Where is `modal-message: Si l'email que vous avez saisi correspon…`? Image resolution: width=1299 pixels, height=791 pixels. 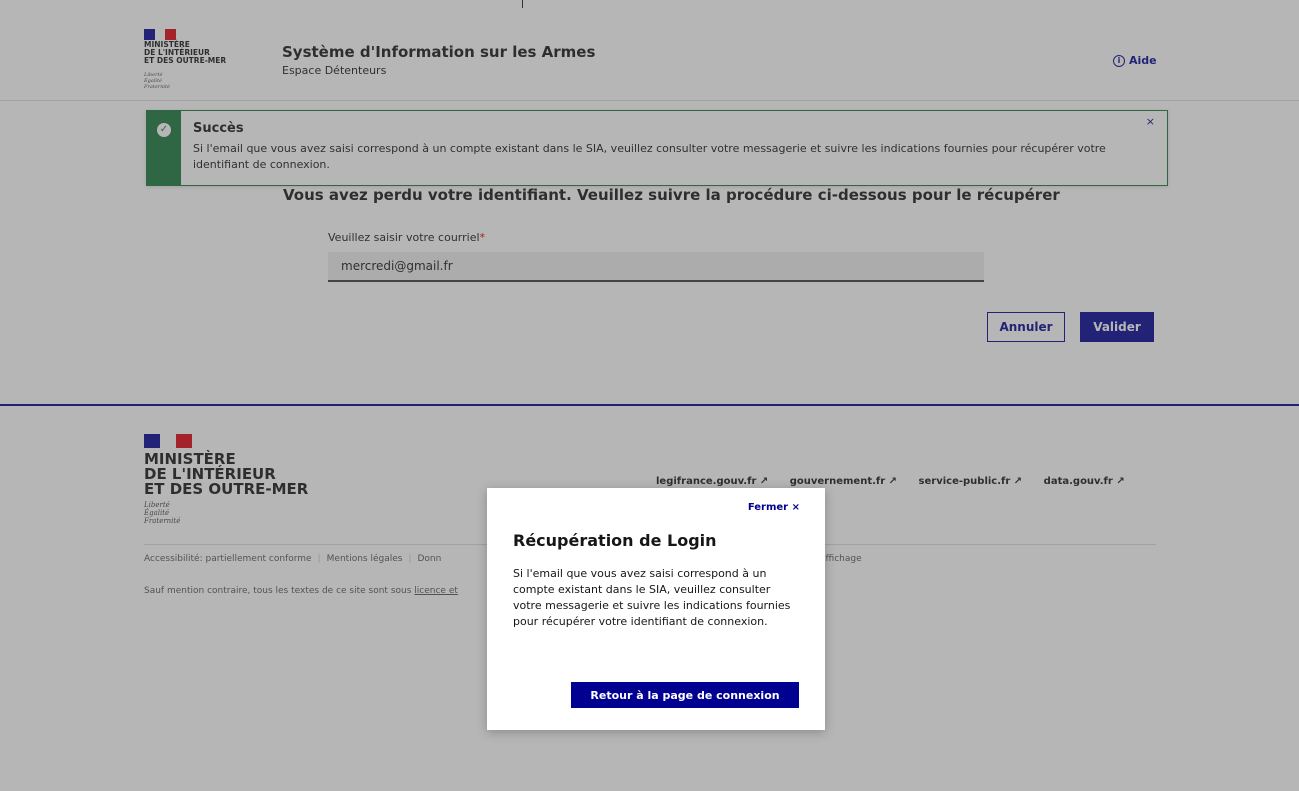 modal-message: Si l'email que vous avez saisi correspon… is located at coordinates (652, 597).